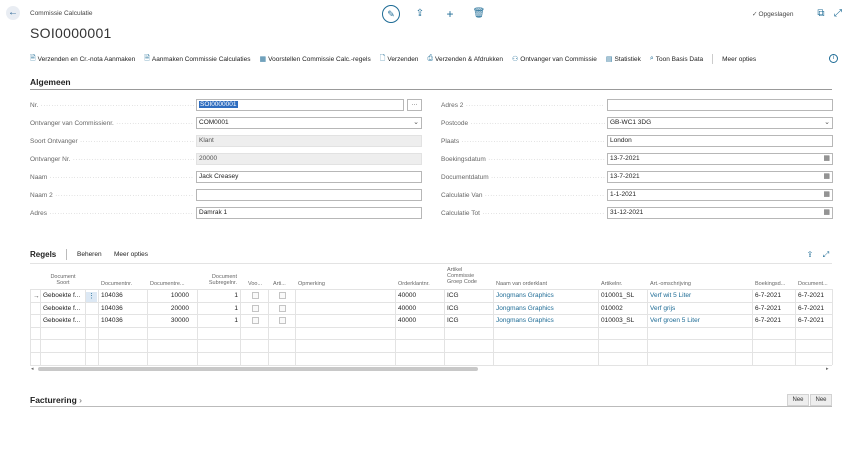 The height and width of the screenshot is (449, 864). I want to click on name-field: Jack Creasey, so click(309, 177).